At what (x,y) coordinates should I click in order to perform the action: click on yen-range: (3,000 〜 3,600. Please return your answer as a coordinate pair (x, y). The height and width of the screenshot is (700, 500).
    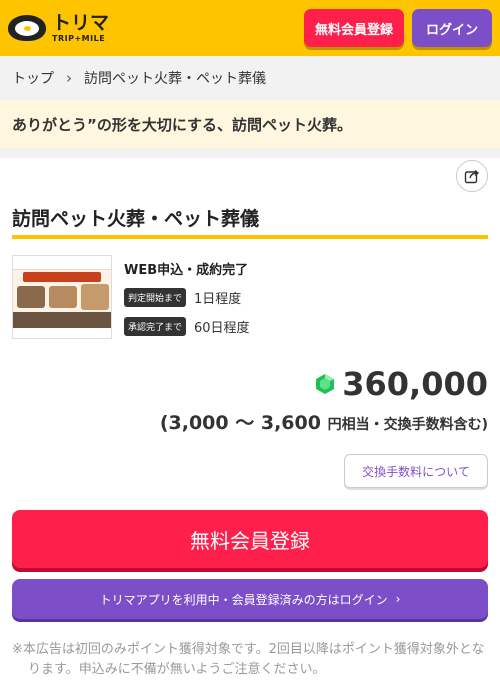
    Looking at the image, I should click on (240, 423).